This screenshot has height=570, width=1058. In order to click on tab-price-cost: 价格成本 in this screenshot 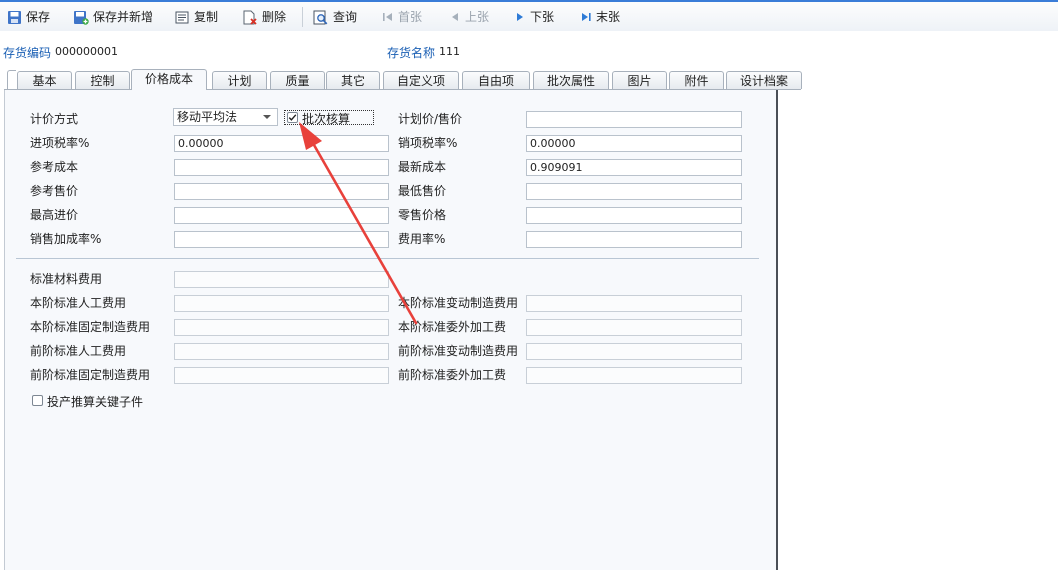, I will do `click(169, 79)`.